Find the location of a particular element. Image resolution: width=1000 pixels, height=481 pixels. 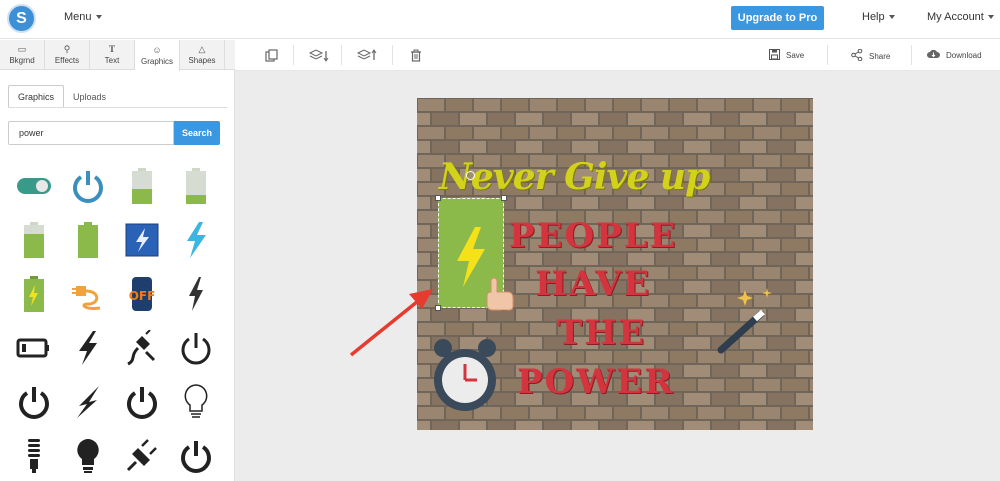

off-button-icon: OFF is located at coordinates (142, 294).